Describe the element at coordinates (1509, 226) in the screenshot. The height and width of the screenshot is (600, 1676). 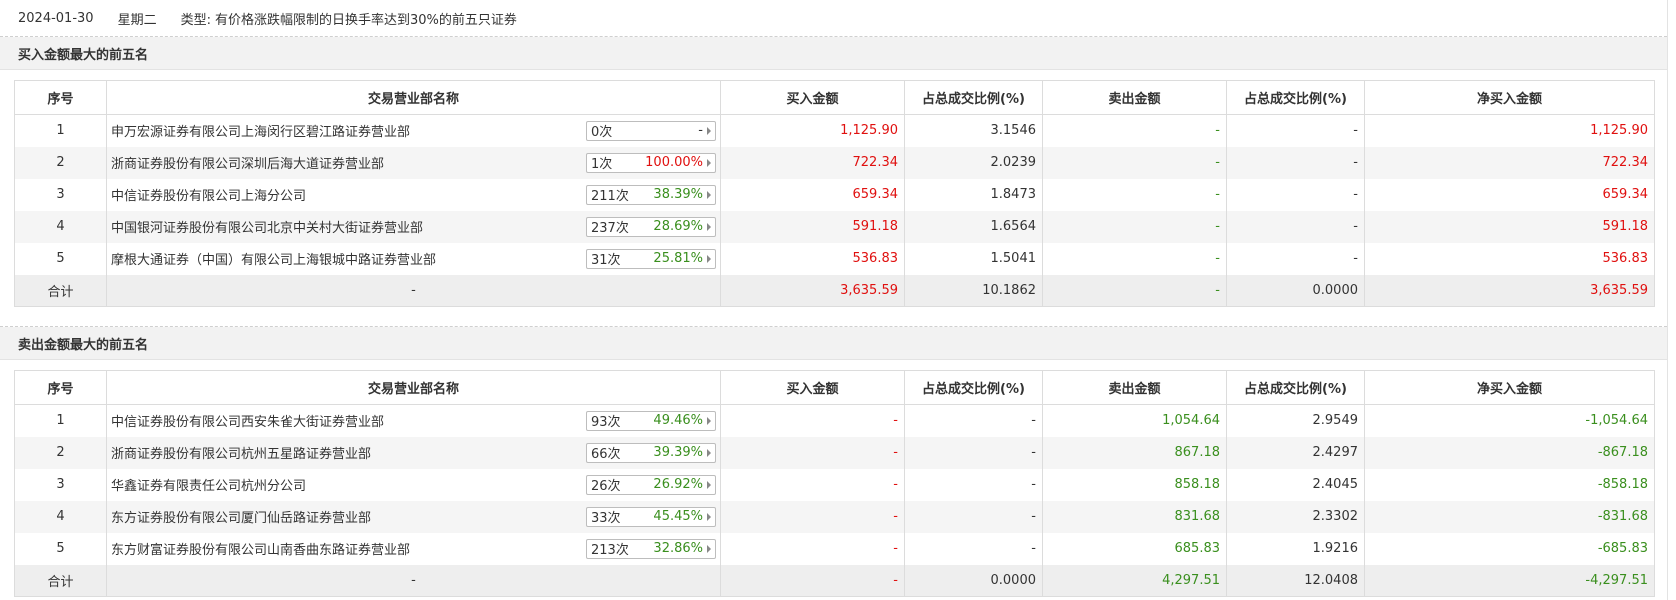
I see `net-buy-amount: 591.18` at that location.